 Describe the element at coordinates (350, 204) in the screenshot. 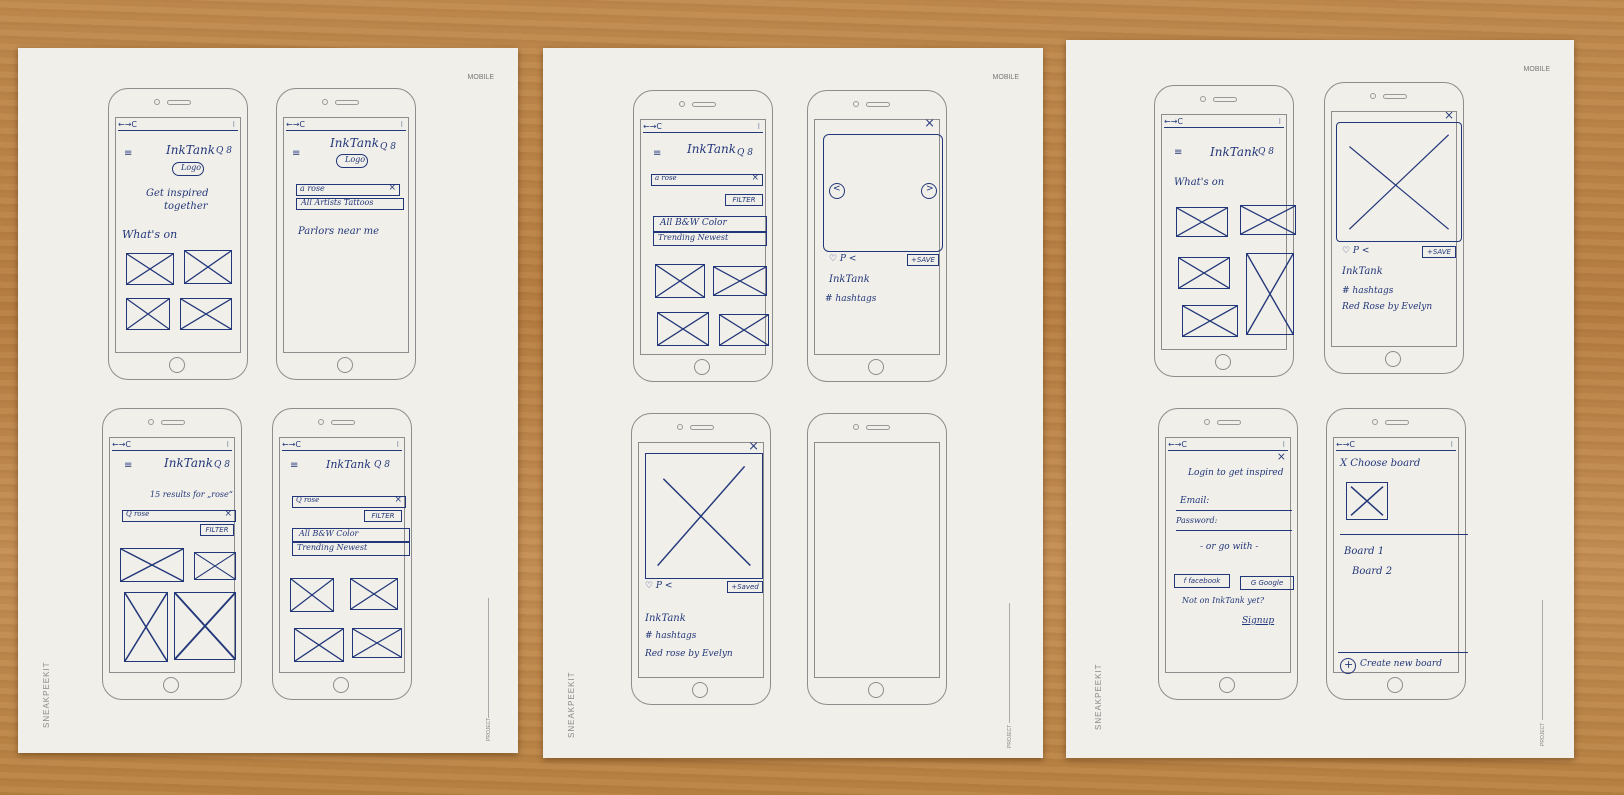

I see `search-tabs: All Artists Tattoos` at that location.